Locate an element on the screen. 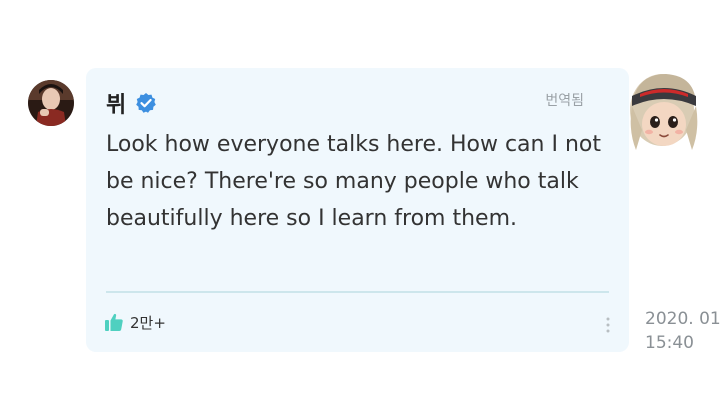  avatar-image is located at coordinates (51, 103).